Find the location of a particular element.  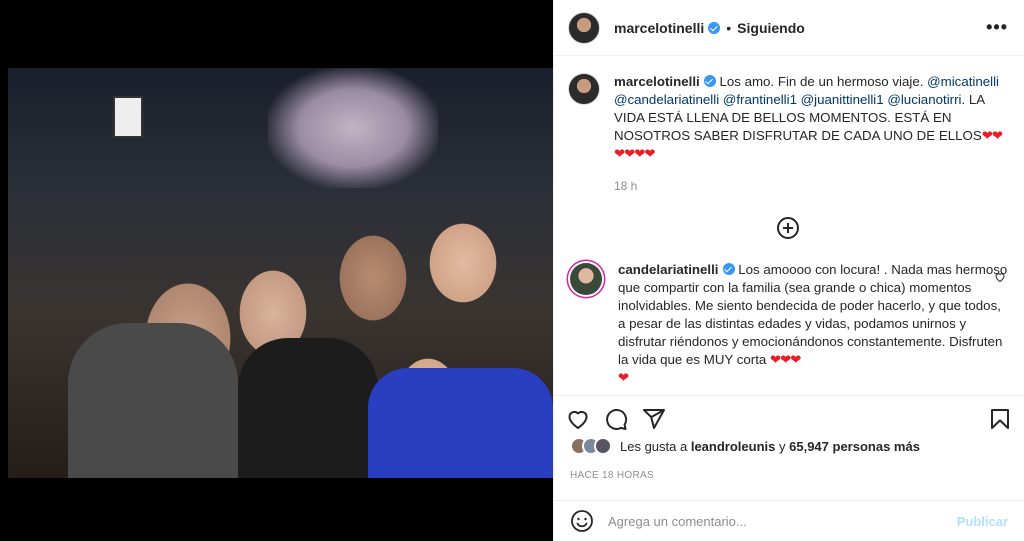

bookmark-icon is located at coordinates (1000, 419).